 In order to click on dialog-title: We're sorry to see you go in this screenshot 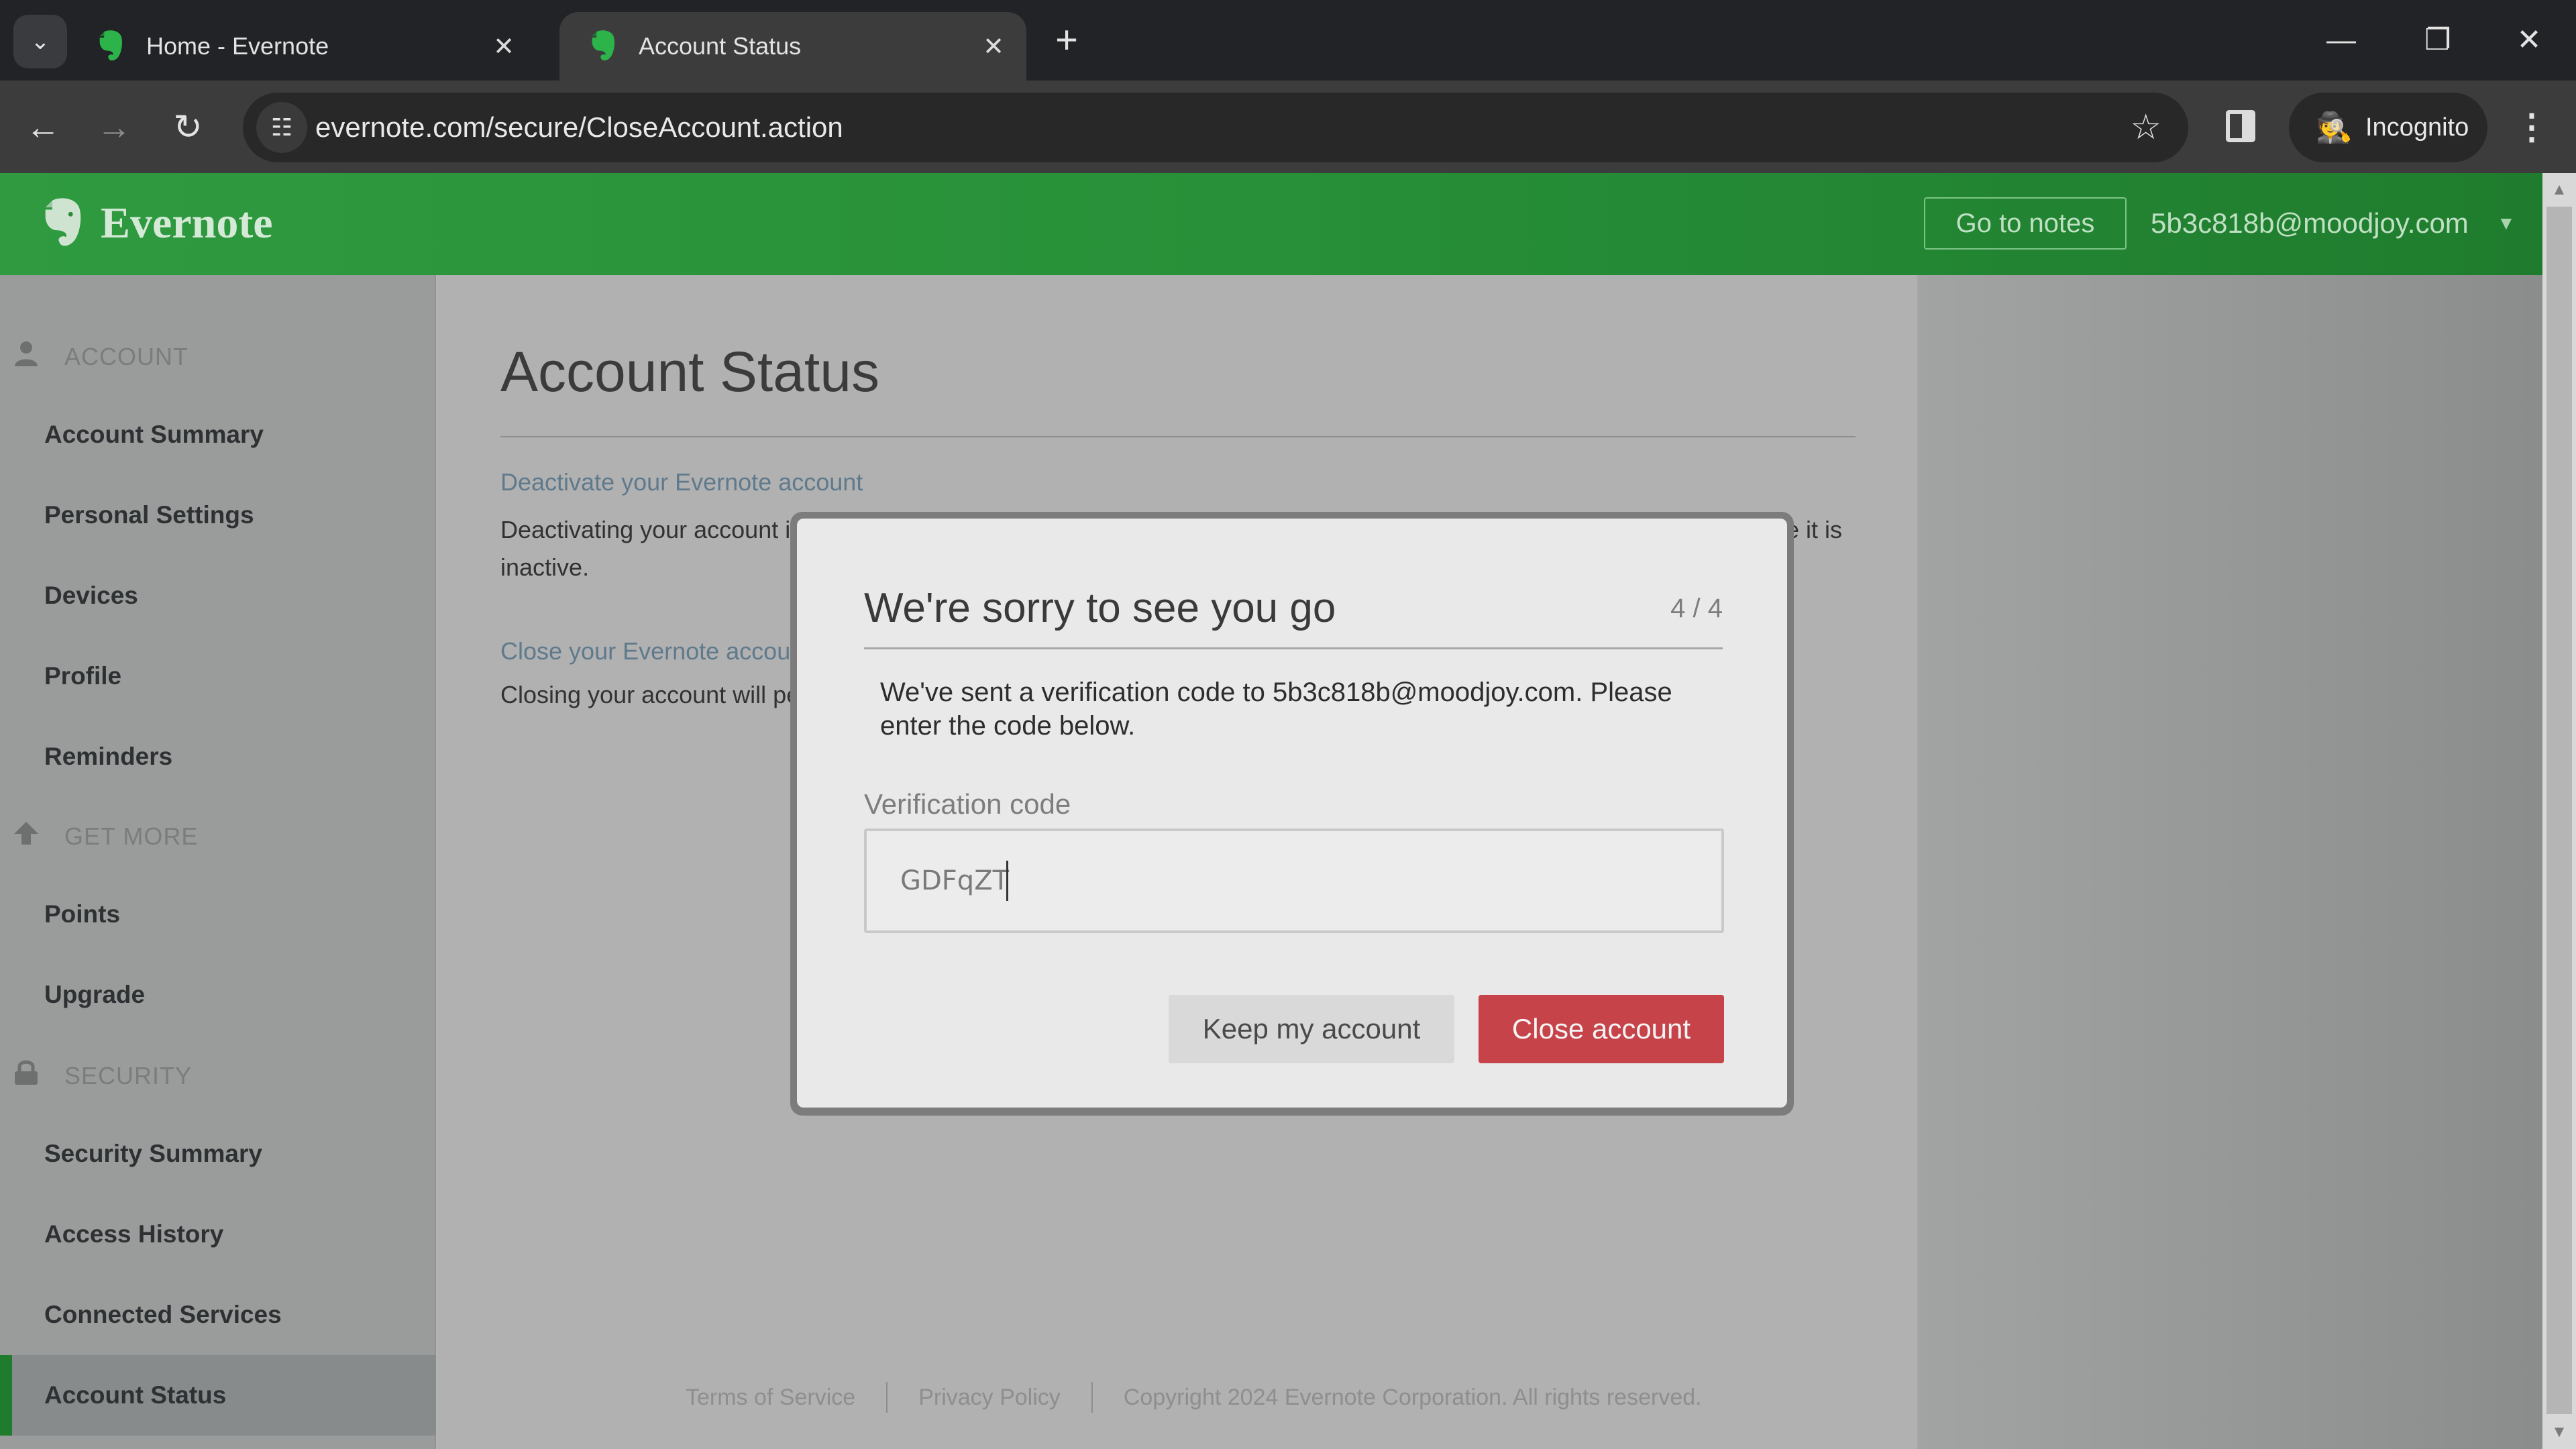, I will do `click(1100, 608)`.